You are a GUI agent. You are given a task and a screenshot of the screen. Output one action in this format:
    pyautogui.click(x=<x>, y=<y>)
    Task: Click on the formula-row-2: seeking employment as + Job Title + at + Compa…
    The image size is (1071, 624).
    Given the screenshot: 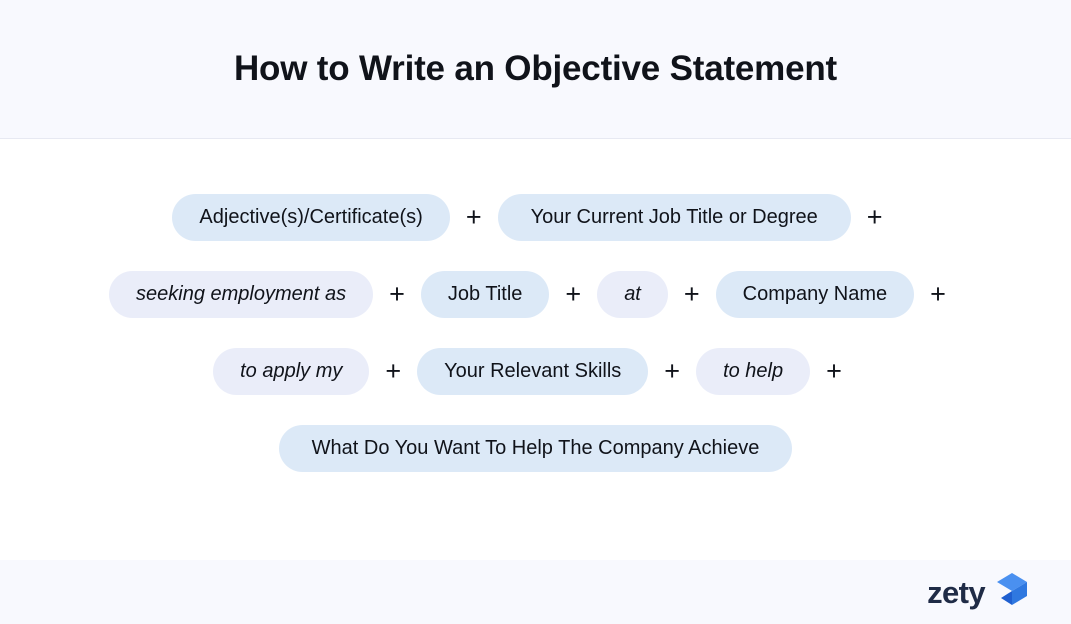 What is the action you would take?
    pyautogui.click(x=535, y=294)
    